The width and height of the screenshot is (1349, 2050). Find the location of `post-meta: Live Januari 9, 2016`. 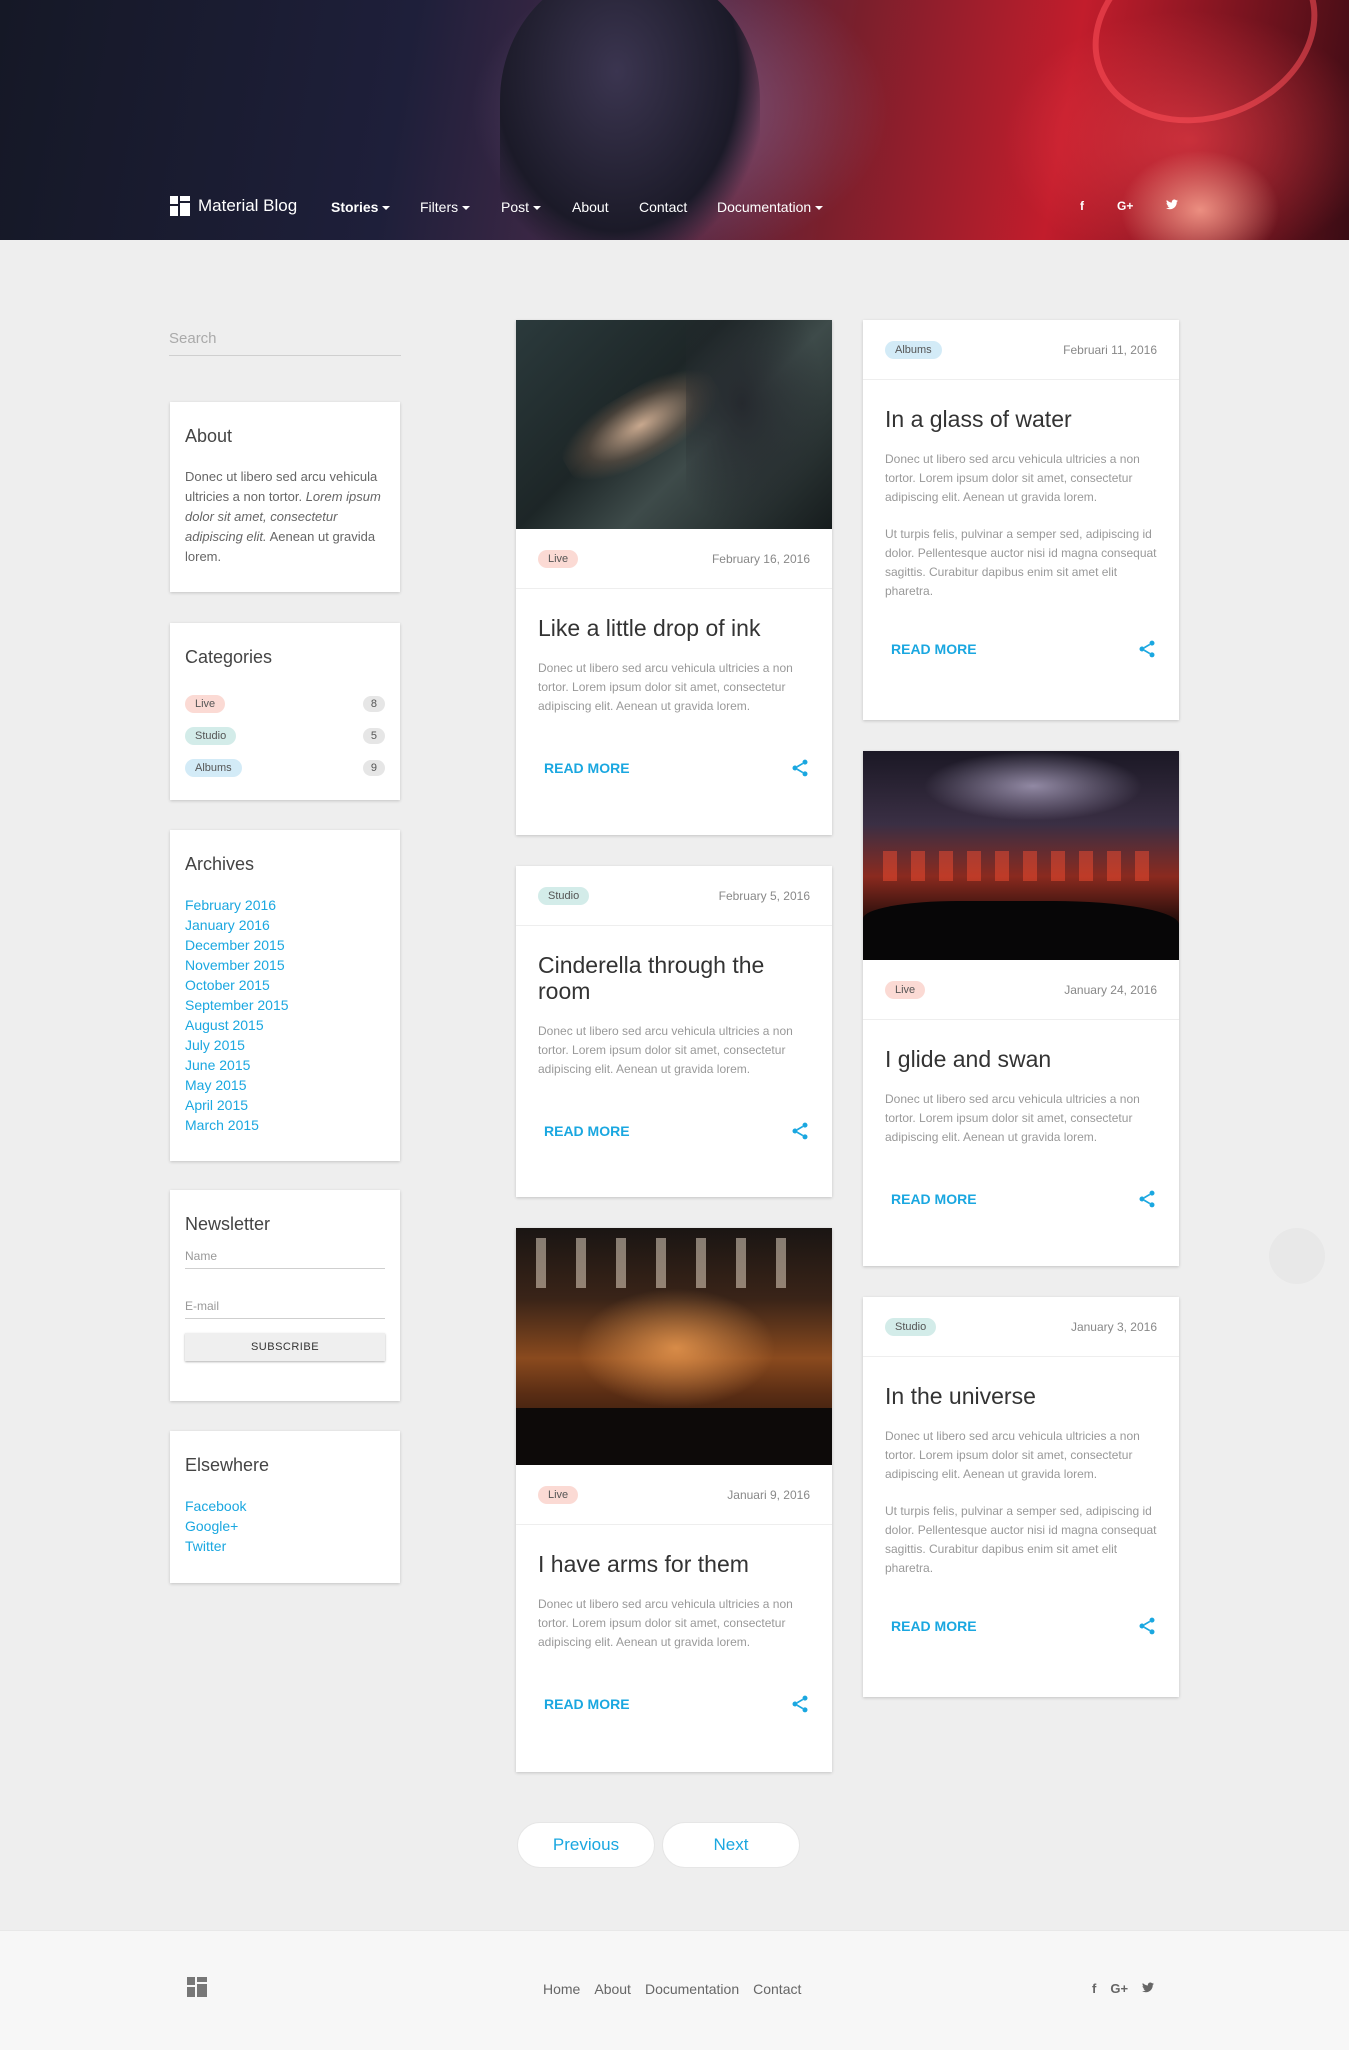

post-meta: Live Januari 9, 2016 is located at coordinates (674, 1495).